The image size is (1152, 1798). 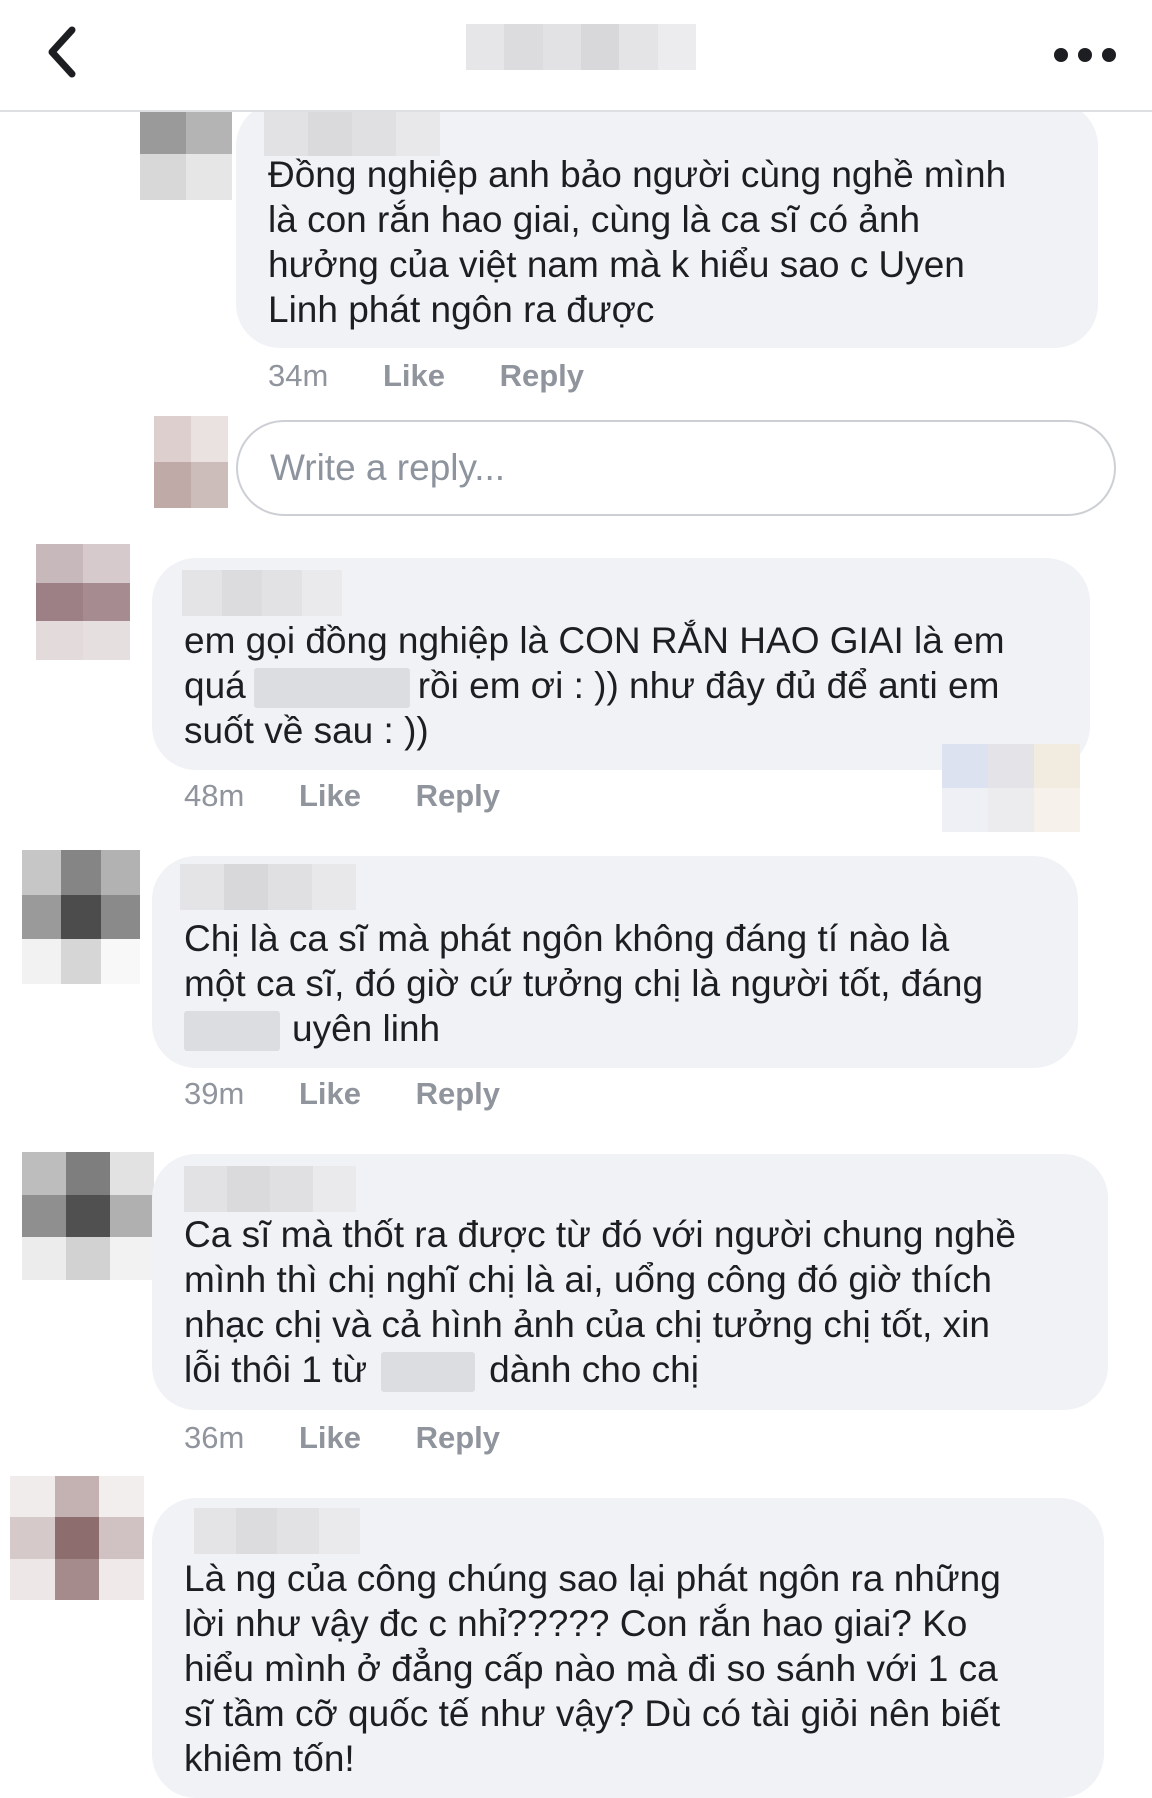 I want to click on comment-line: quá rồi em ơi : )) như đây đủ để anti em, so click(x=594, y=686).